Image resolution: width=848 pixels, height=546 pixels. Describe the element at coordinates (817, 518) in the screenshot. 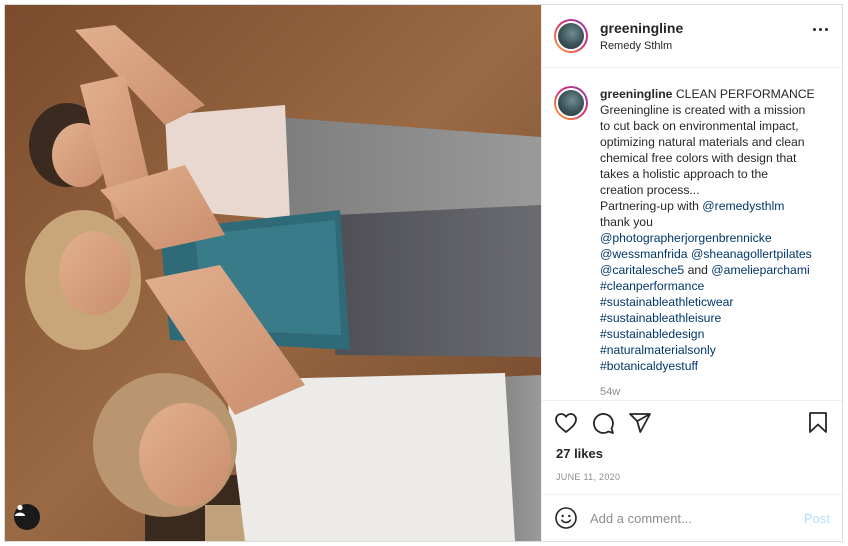

I see `post-comment-button: Post` at that location.